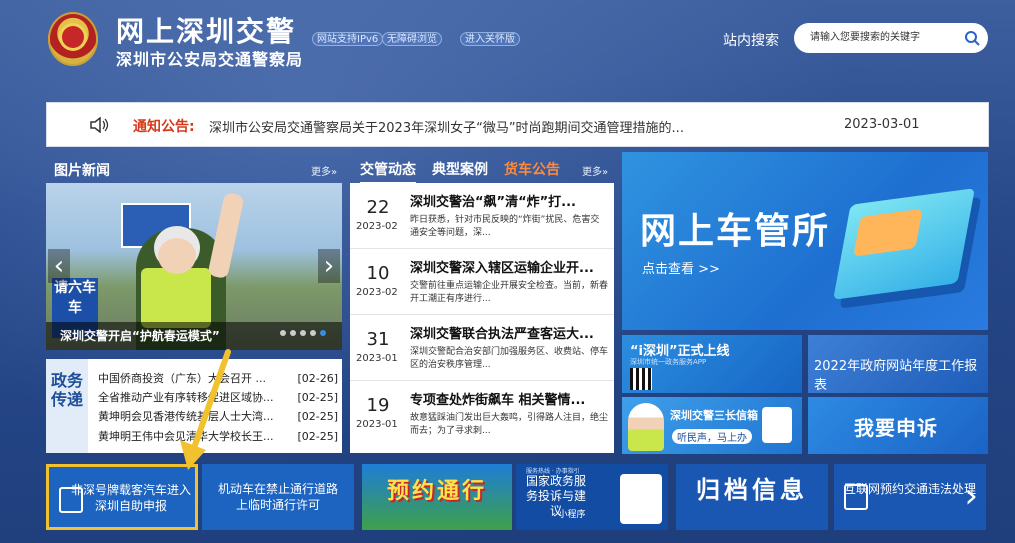 This screenshot has height=543, width=1015. What do you see at coordinates (712, 425) in the screenshot?
I see `mailbox-banner: 深圳交警三长信箱 听民声，马上办` at bounding box center [712, 425].